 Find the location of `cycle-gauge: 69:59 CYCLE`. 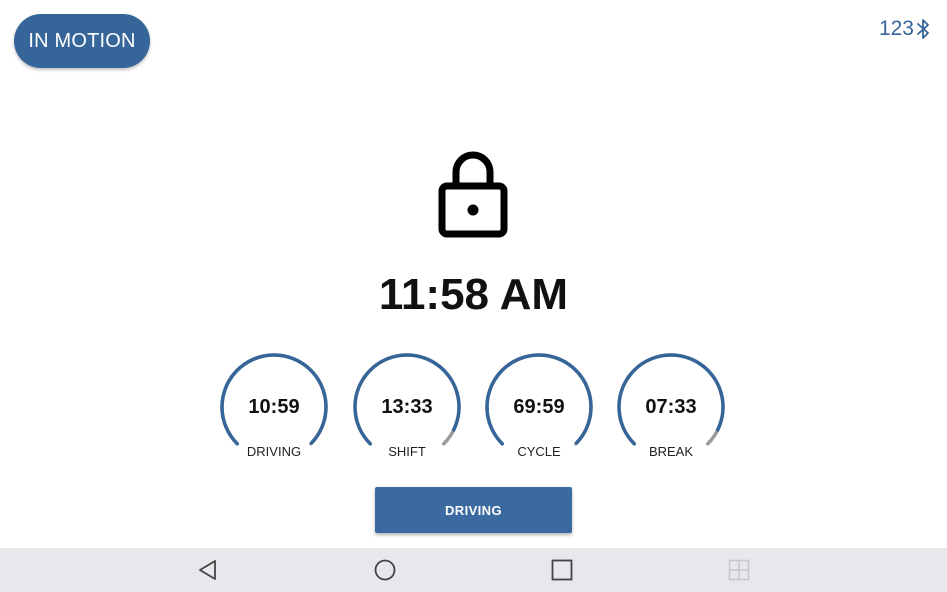

cycle-gauge: 69:59 CYCLE is located at coordinates (539, 407).